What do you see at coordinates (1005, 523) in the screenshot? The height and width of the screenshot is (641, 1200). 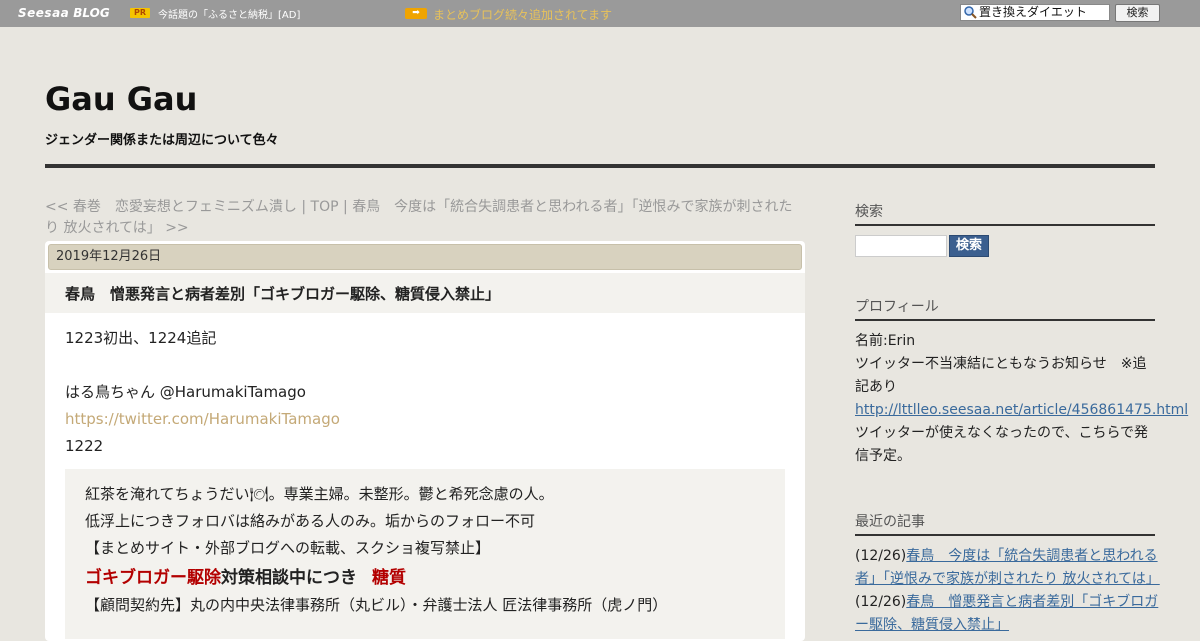 I see `sidebar-recent-heading: 最近の記事` at bounding box center [1005, 523].